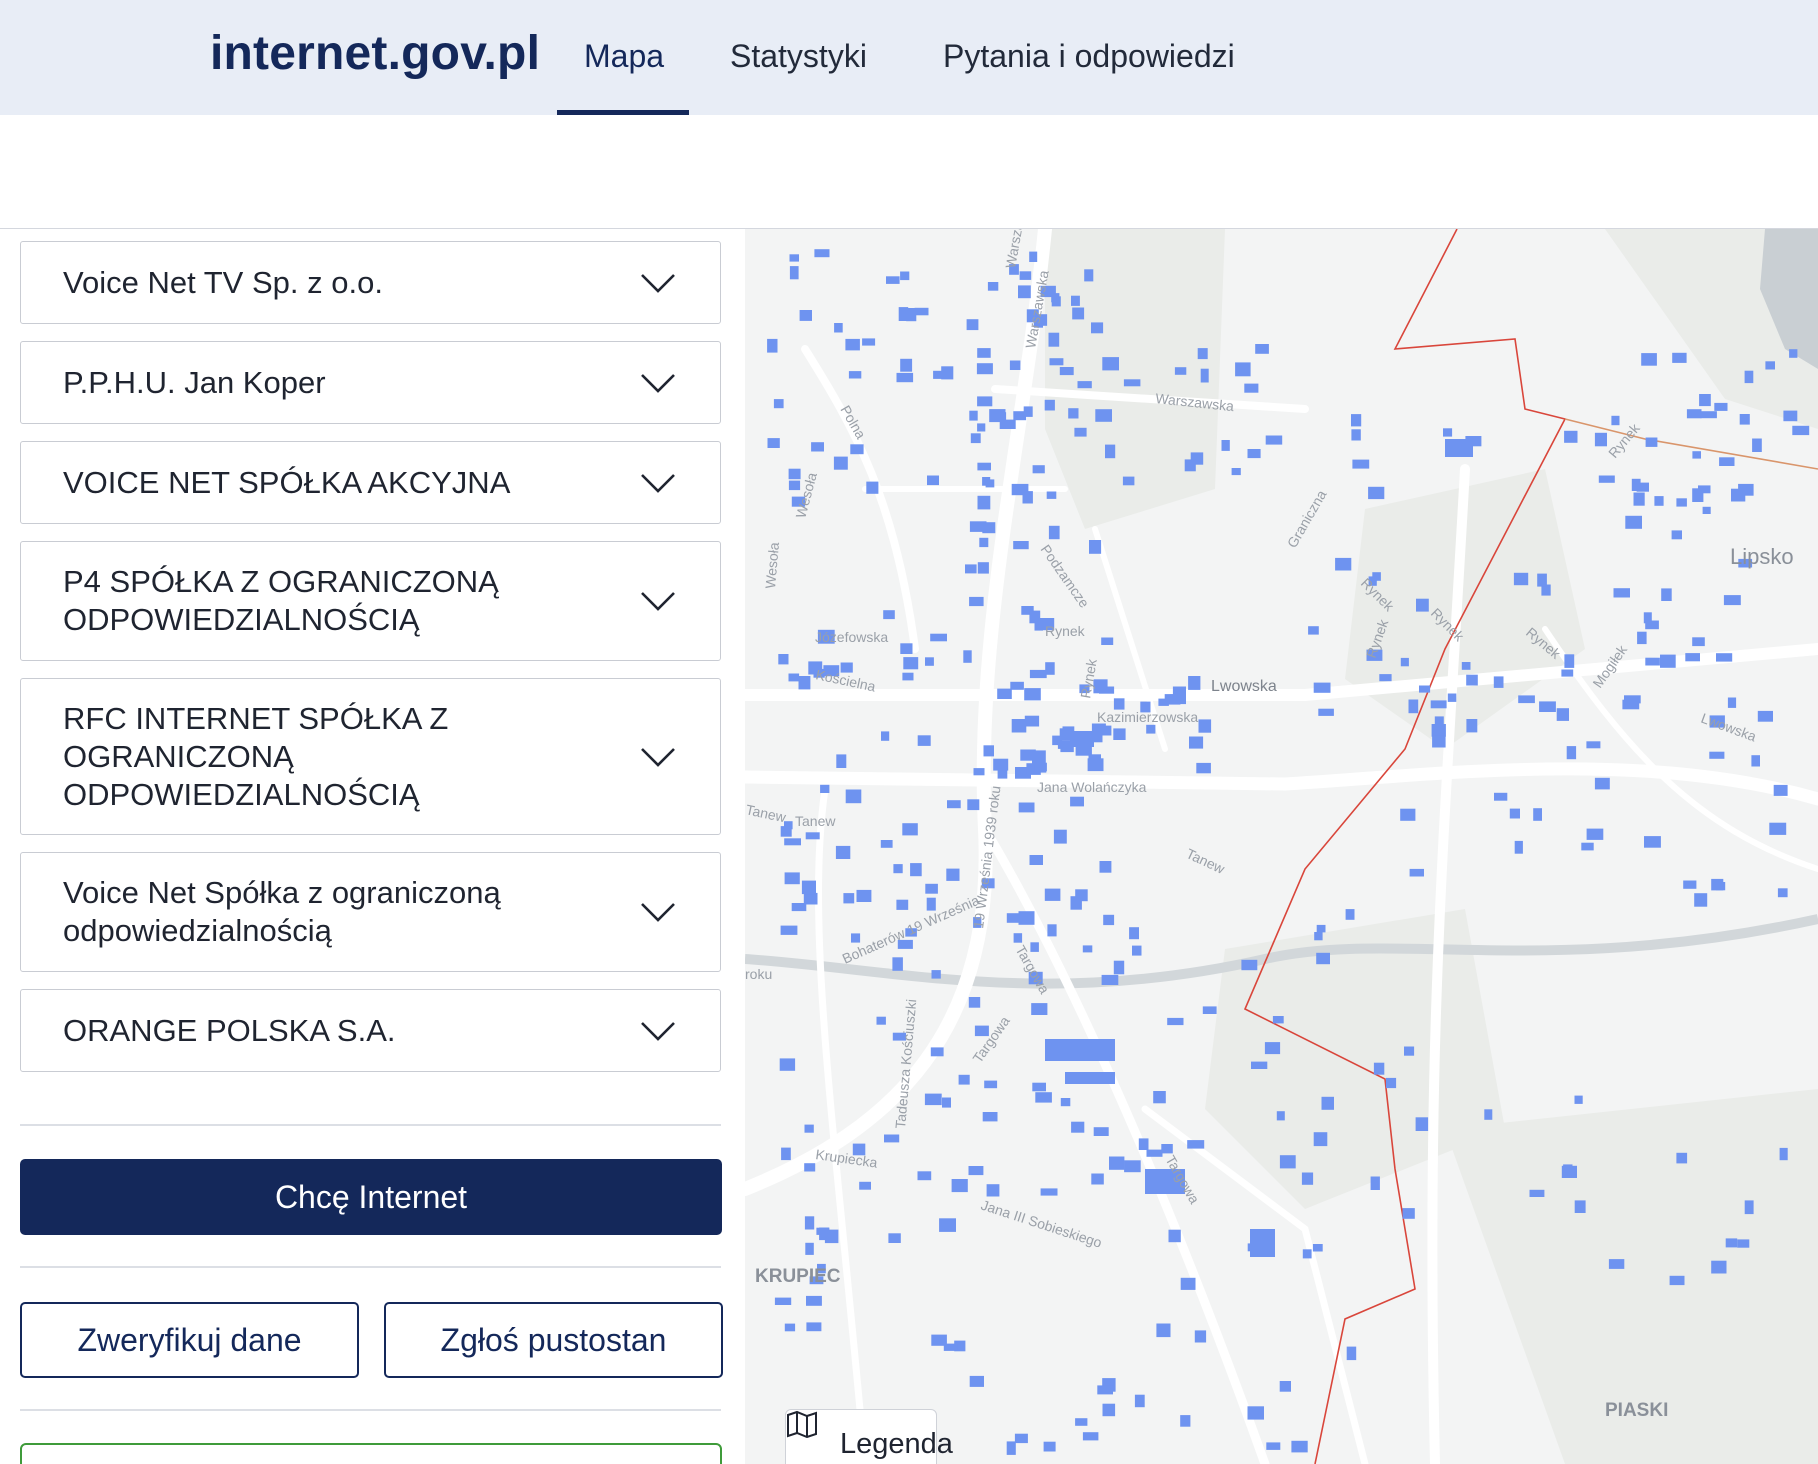 The width and height of the screenshot is (1818, 1464). Describe the element at coordinates (370, 382) in the screenshot. I see `provider-accordion-pphu-jan-koper: P.P.H.U. Jan Koper` at that location.